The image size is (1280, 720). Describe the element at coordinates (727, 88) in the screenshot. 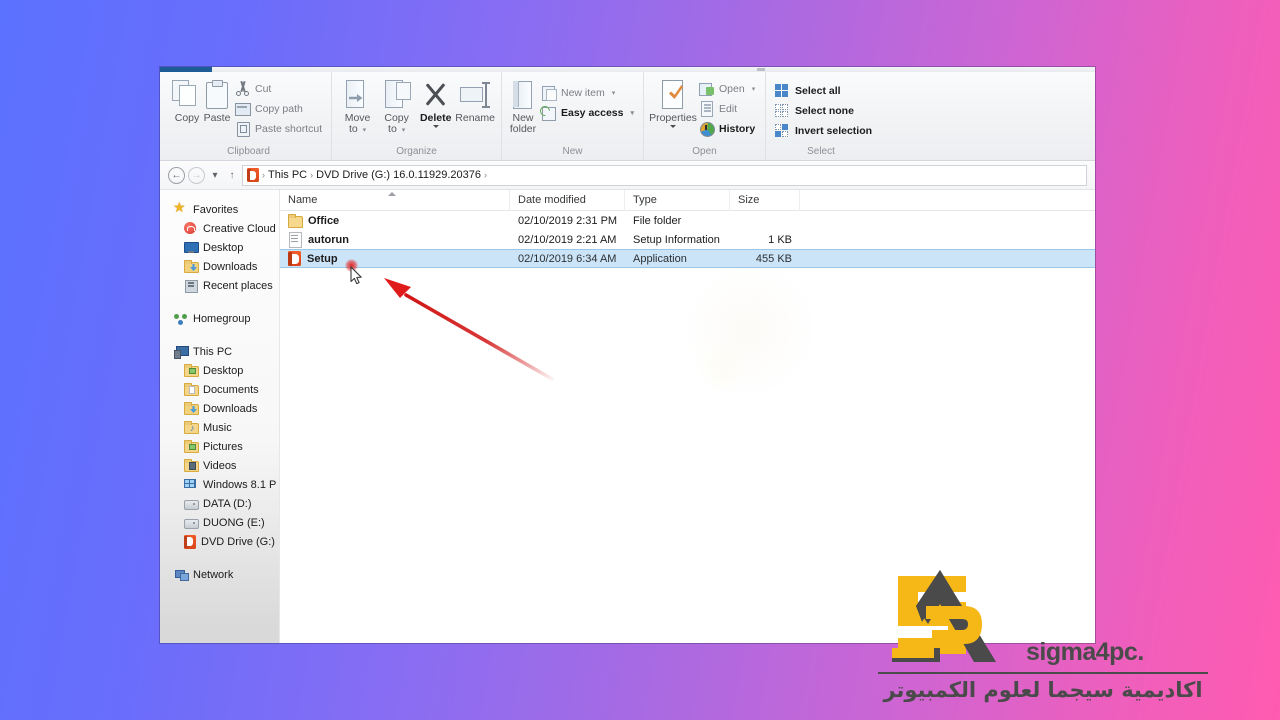

I see `open-button: Open ▾` at that location.